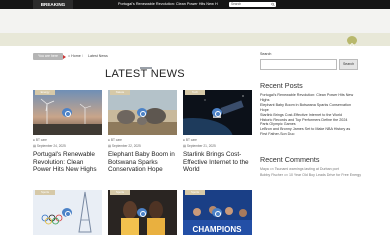  Describe the element at coordinates (217, 146) in the screenshot. I see `post-date: ▤ September 21, 2025` at that location.